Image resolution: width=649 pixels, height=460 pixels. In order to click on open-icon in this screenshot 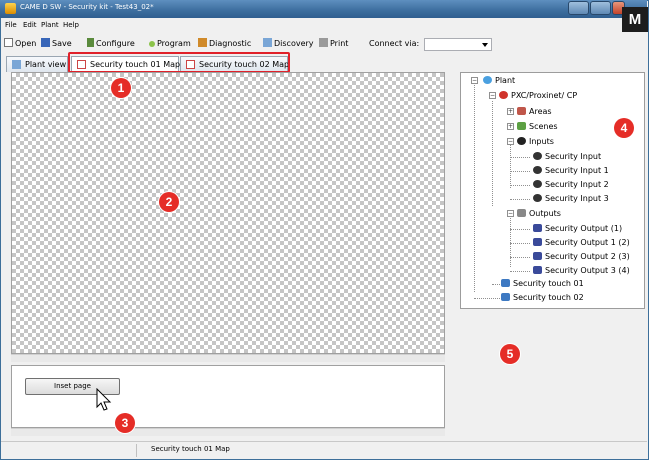, I will do `click(8, 42)`.